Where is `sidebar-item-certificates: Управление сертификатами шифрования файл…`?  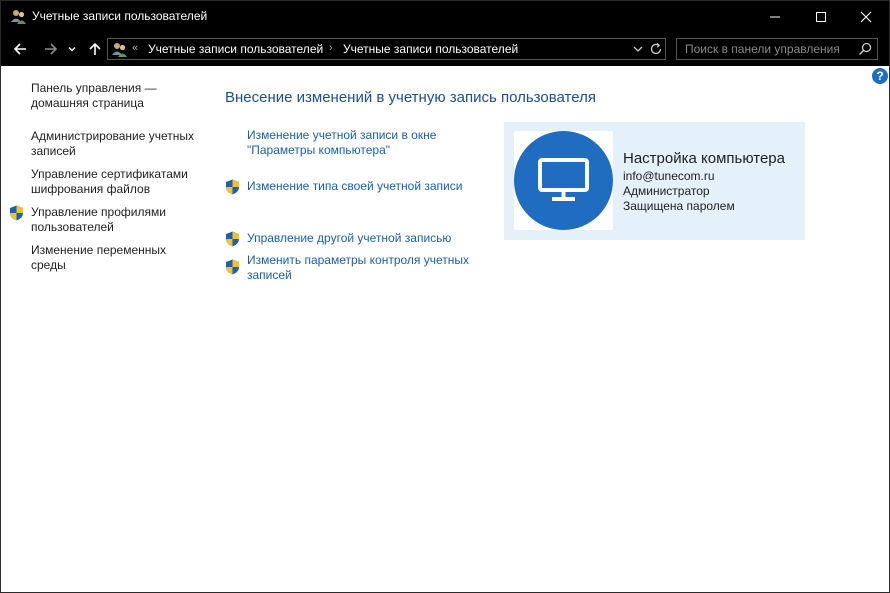
sidebar-item-certificates: Управление сертификатами шифрования файл… is located at coordinates (113, 182).